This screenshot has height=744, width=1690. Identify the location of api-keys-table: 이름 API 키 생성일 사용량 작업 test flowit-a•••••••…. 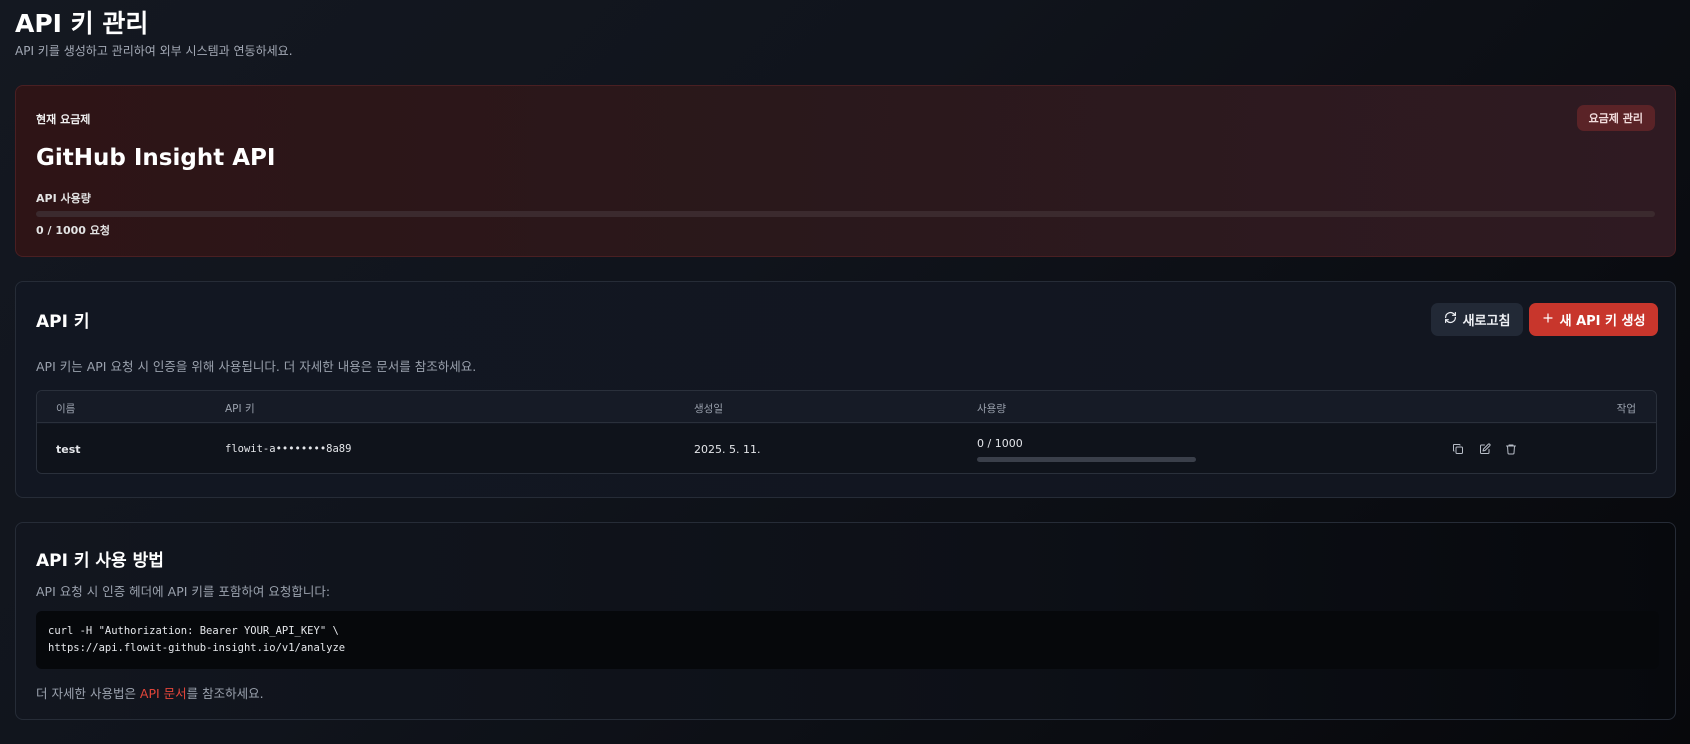
(846, 432).